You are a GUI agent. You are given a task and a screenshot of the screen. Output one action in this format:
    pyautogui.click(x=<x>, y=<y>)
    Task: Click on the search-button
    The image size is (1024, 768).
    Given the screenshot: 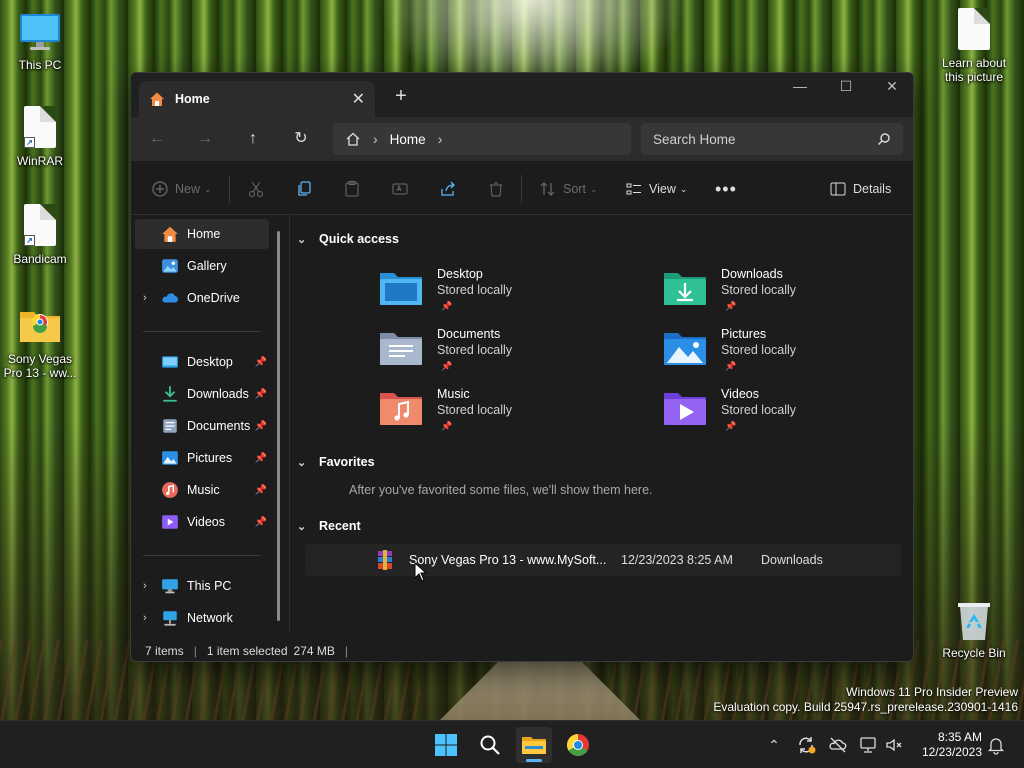 What is the action you would take?
    pyautogui.click(x=490, y=745)
    